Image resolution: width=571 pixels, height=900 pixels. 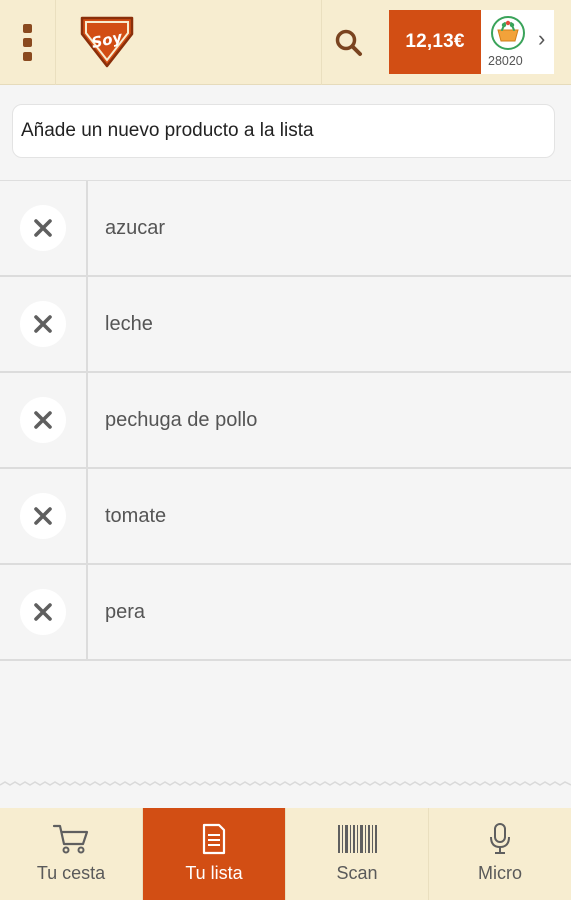 What do you see at coordinates (285, 613) in the screenshot?
I see `list-item: pera` at bounding box center [285, 613].